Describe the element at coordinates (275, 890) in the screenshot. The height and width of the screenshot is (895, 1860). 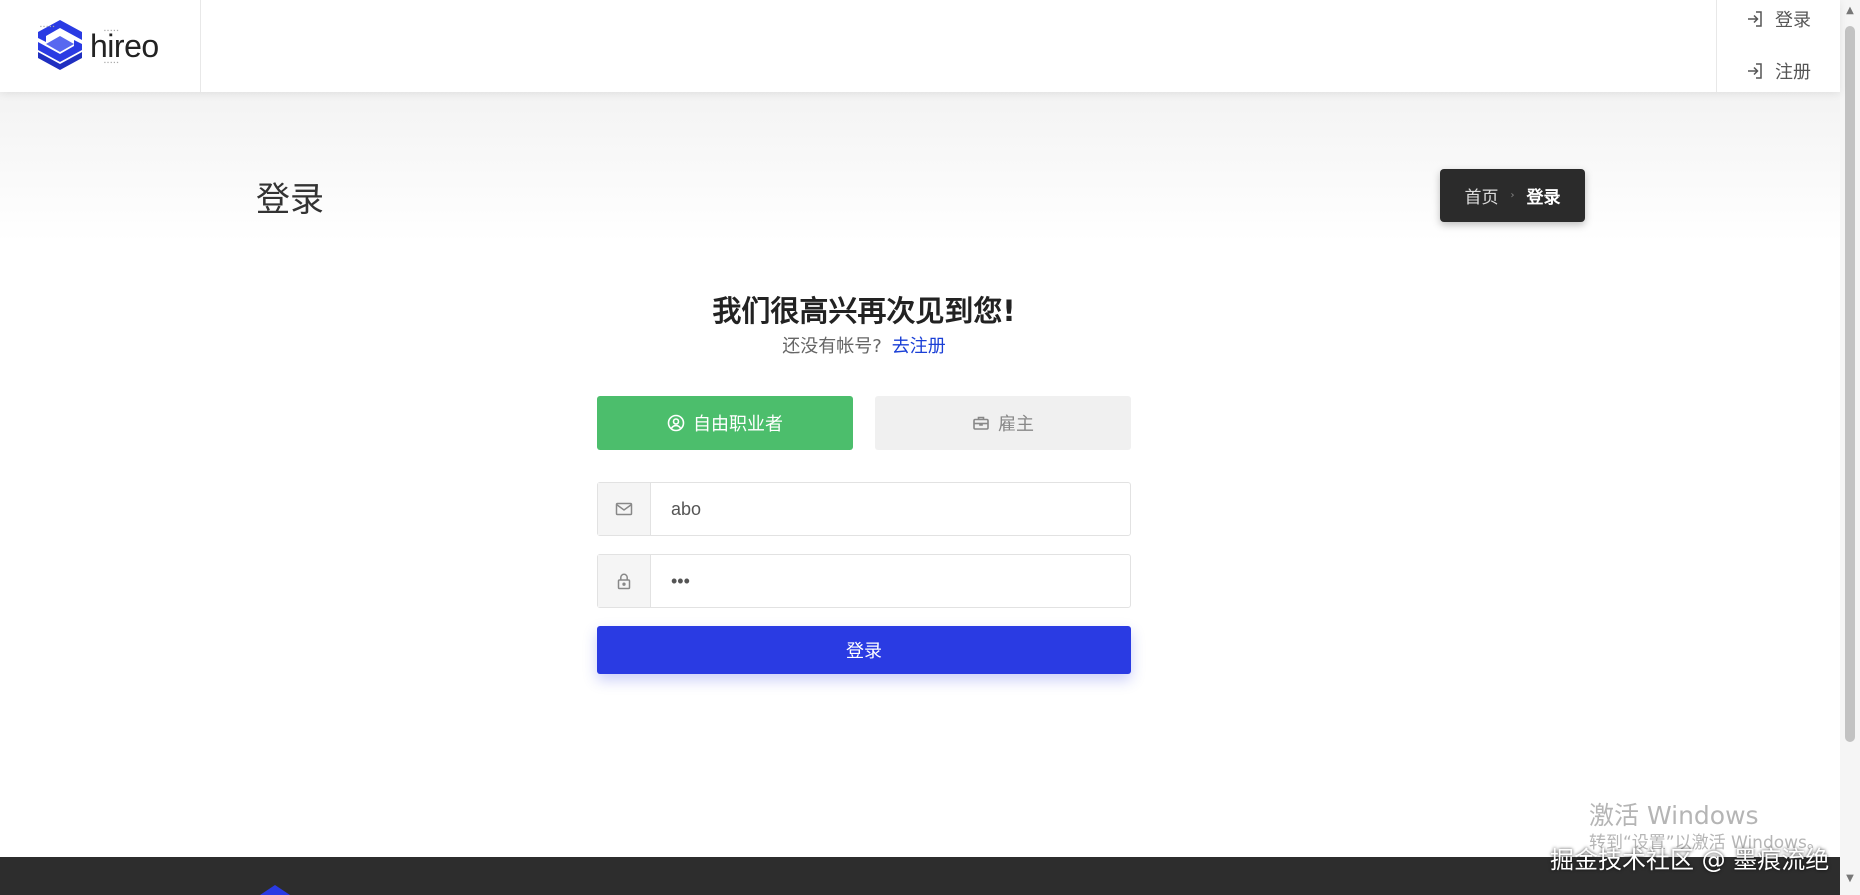
I see `footer-logo-icon` at that location.